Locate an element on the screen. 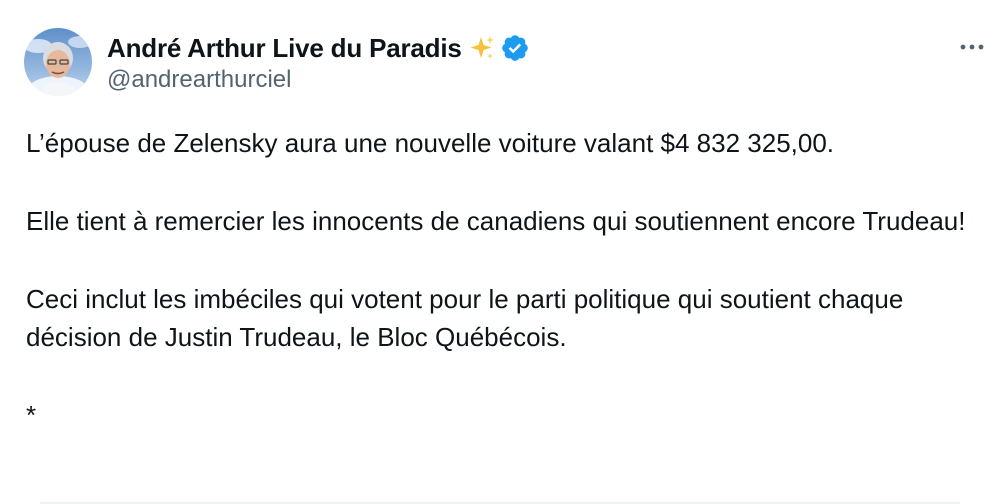  author-display-name: André Arthur Live du Paradis is located at coordinates (284, 48).